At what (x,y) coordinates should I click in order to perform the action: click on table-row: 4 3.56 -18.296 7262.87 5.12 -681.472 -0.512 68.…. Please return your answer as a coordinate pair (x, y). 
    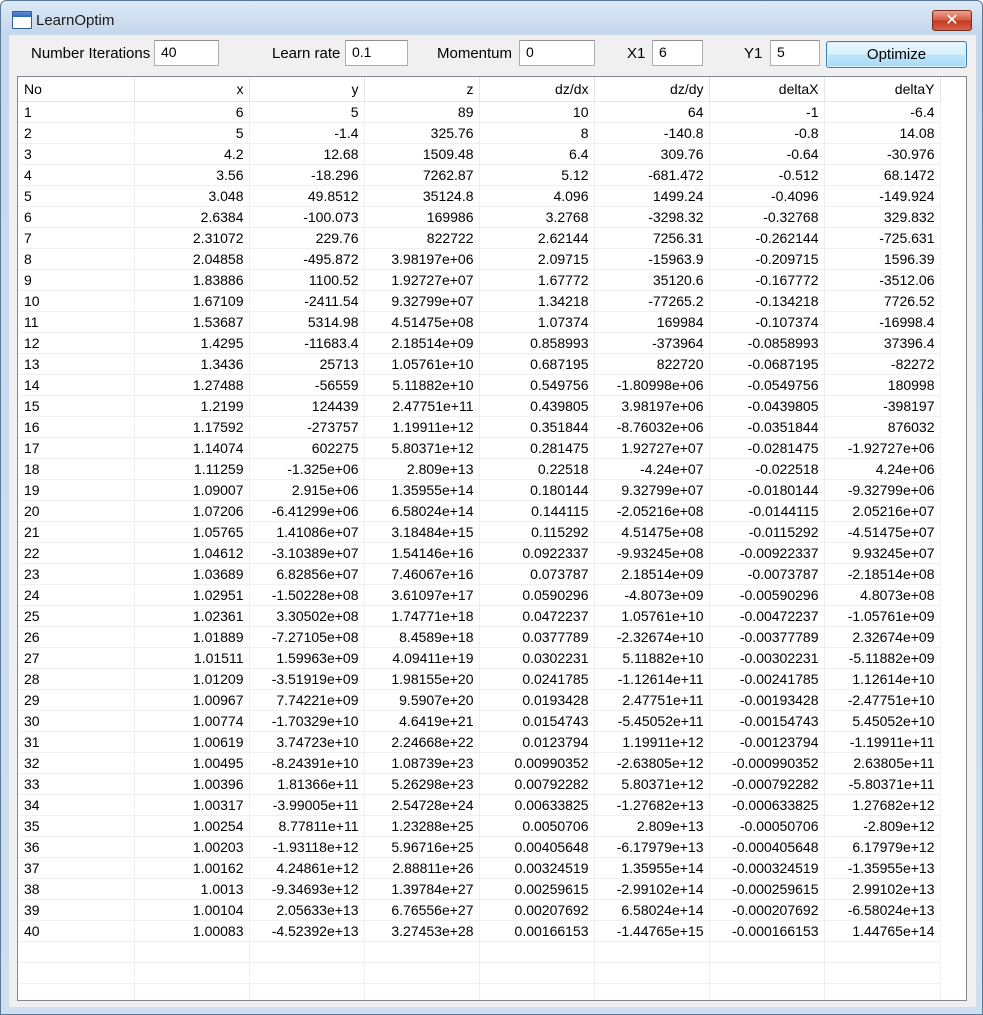
    Looking at the image, I should click on (479, 175).